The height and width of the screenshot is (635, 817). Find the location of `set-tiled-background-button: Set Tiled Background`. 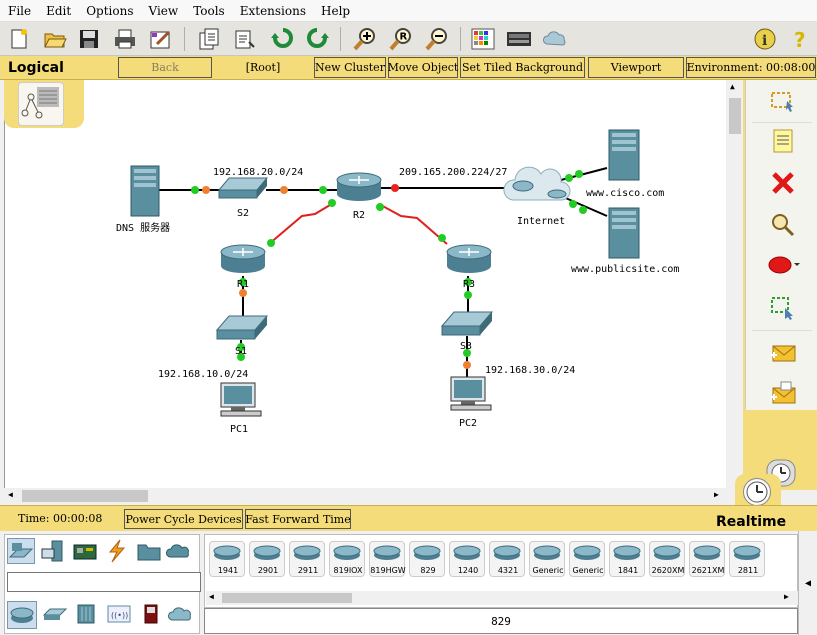

set-tiled-background-button: Set Tiled Background is located at coordinates (522, 67).